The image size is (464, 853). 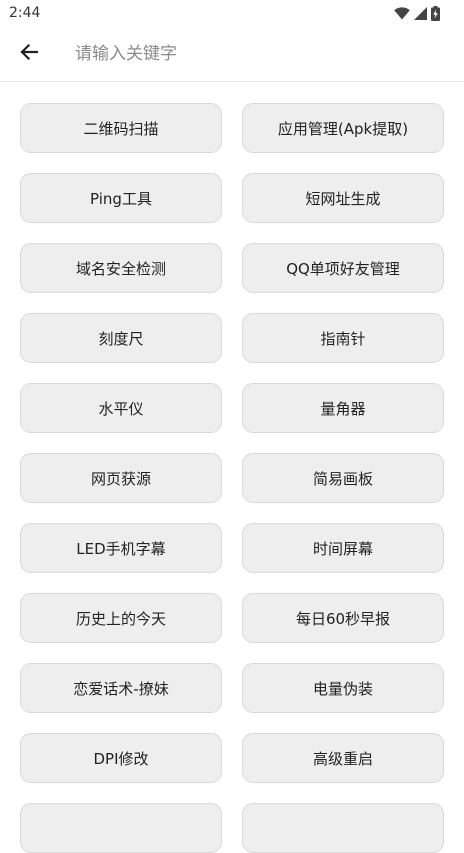 I want to click on tool-button-short-url: 短网址生成, so click(x=343, y=198).